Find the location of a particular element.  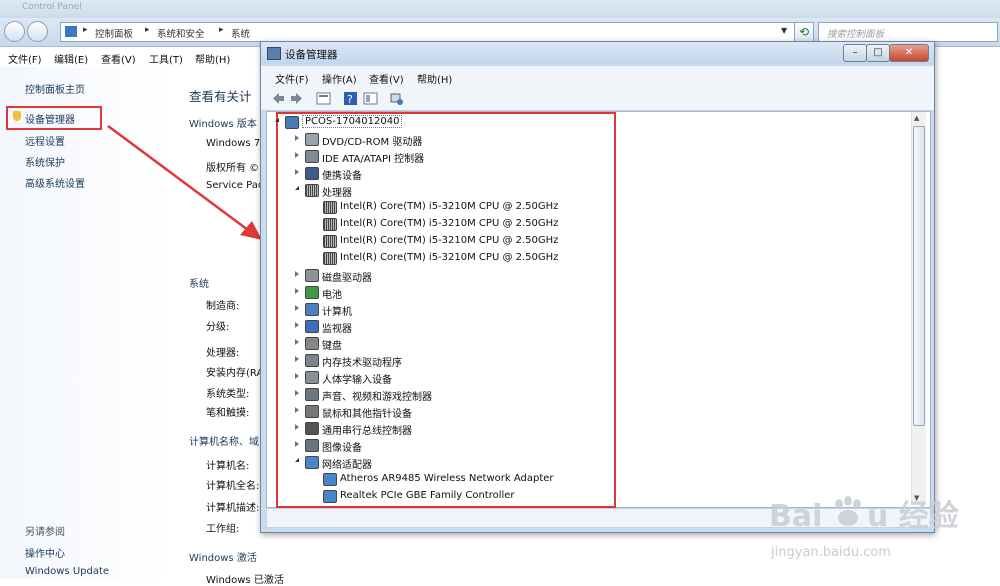

rating-label: 分级: is located at coordinates (218, 327).